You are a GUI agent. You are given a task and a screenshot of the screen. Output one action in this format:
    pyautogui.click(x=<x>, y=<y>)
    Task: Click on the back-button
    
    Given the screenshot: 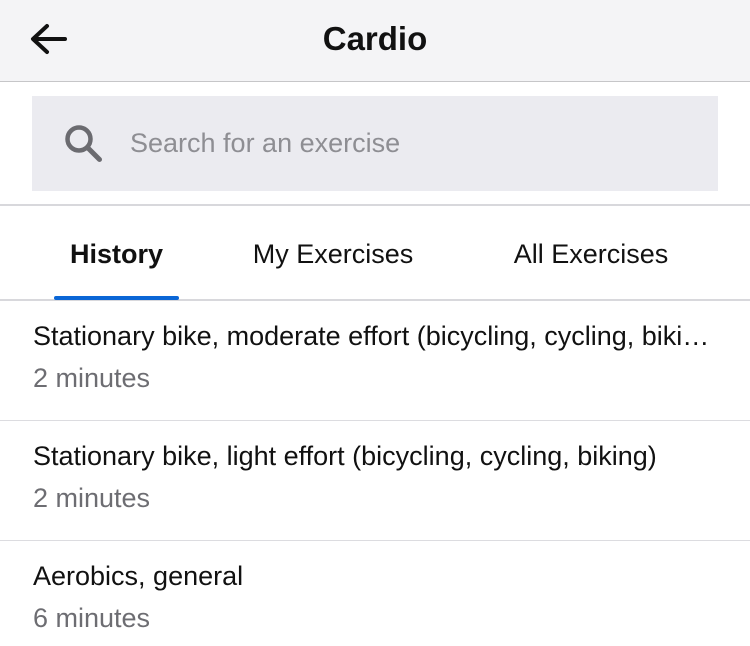 What is the action you would take?
    pyautogui.click(x=48, y=39)
    